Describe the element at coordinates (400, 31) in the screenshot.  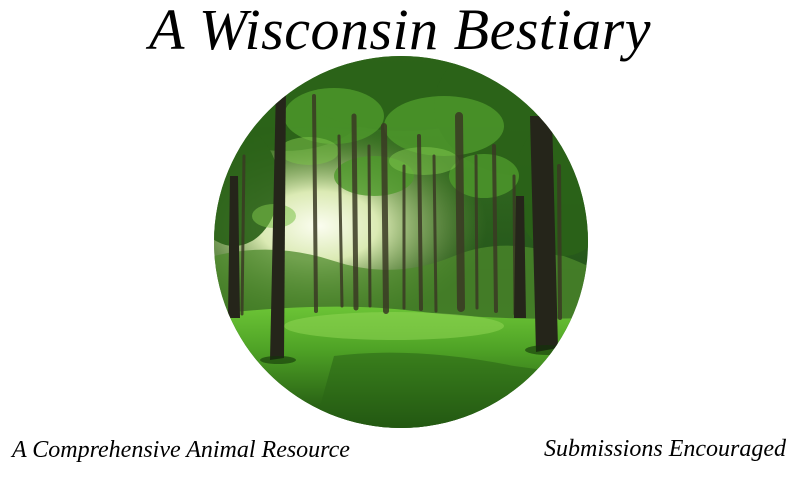
I see `site-title: A Wisconsin Bestiary` at that location.